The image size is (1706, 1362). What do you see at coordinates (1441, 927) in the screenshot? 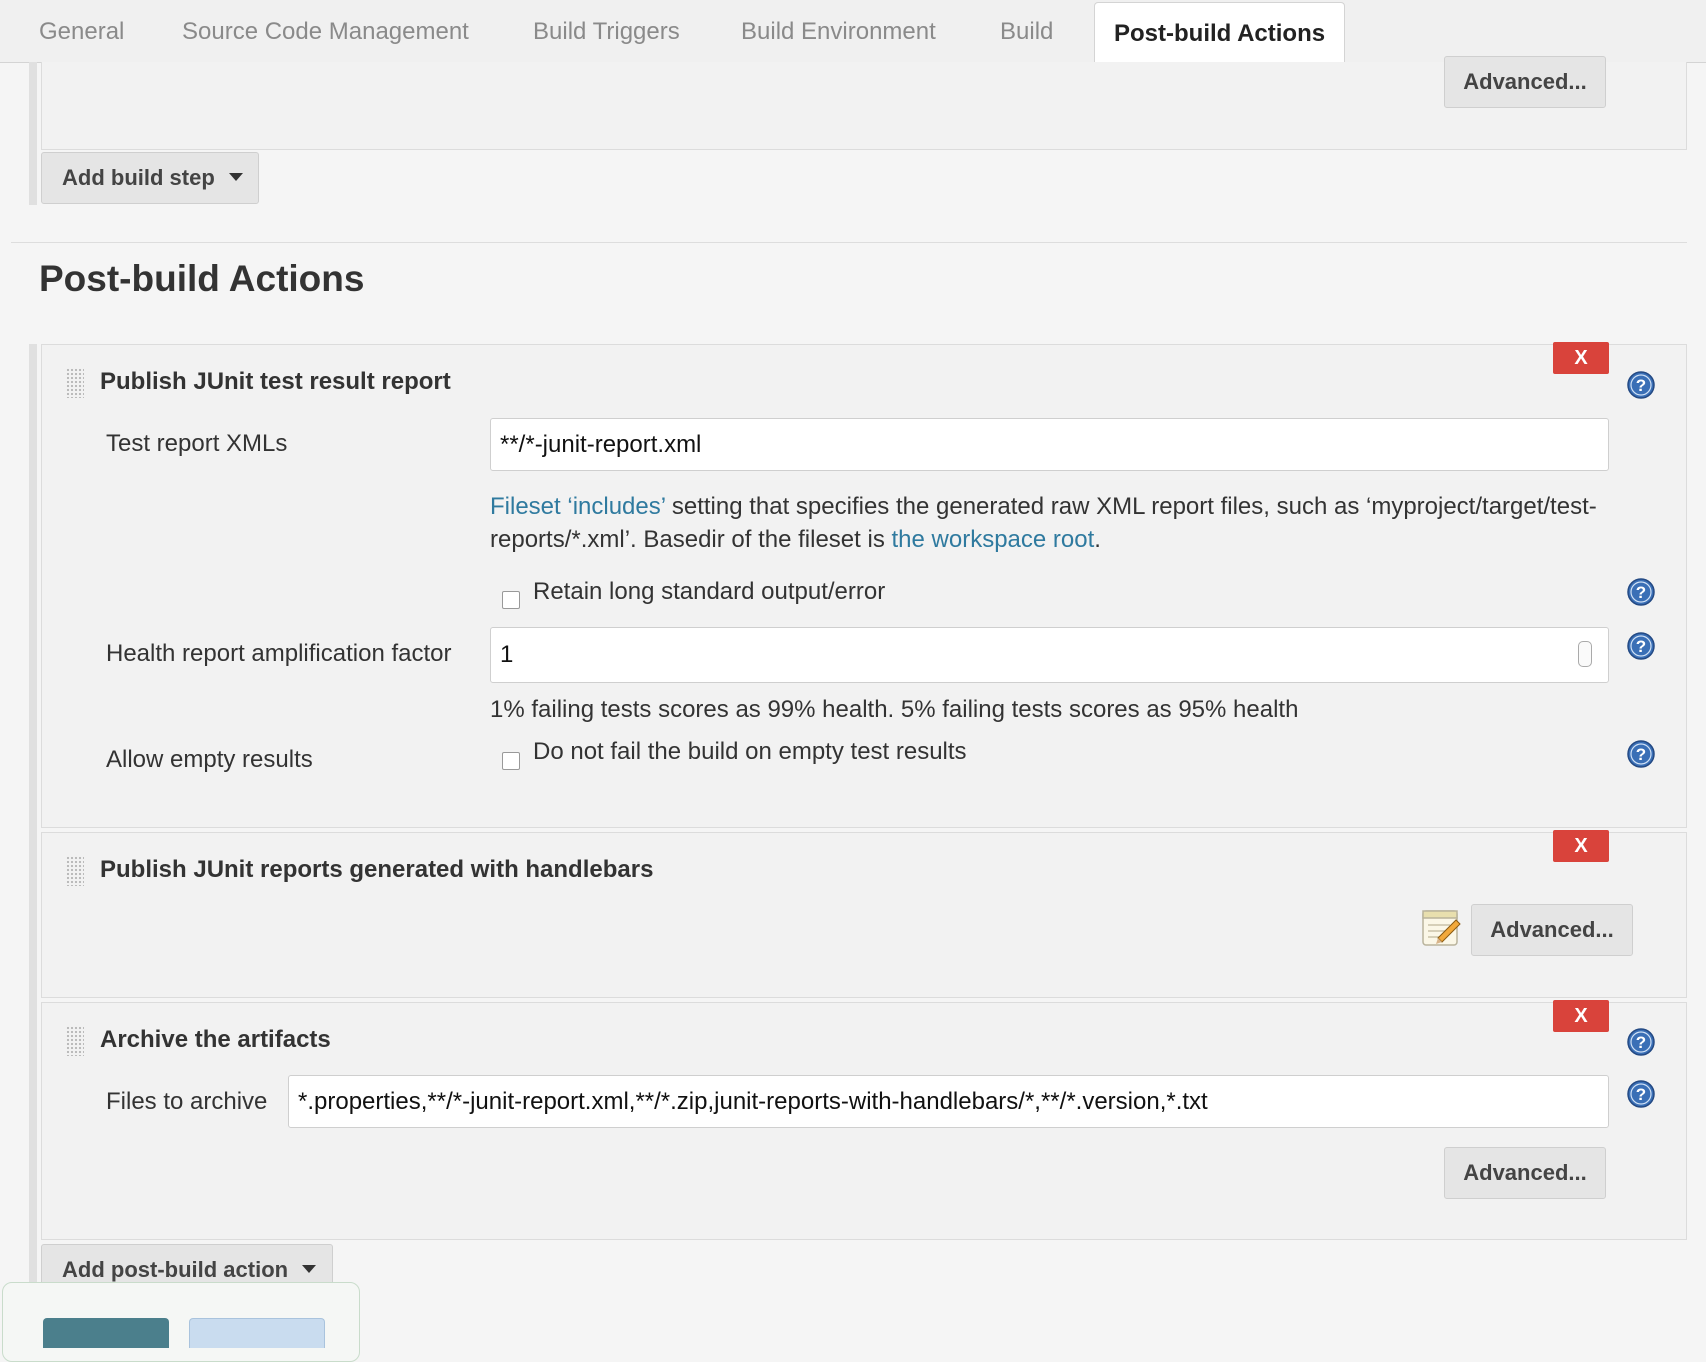
I see `notepad-icon` at bounding box center [1441, 927].